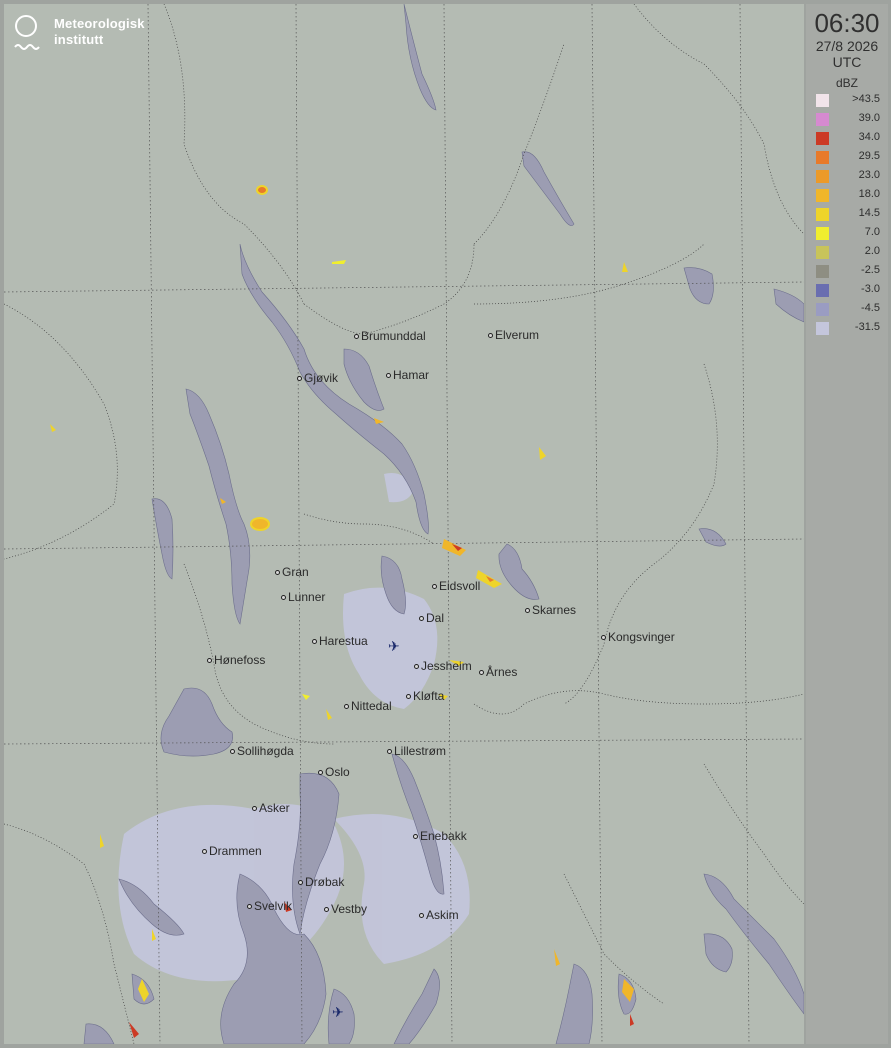 Image resolution: width=891 pixels, height=1048 pixels. I want to click on city-sollihogda: Sollihøgda, so click(262, 751).